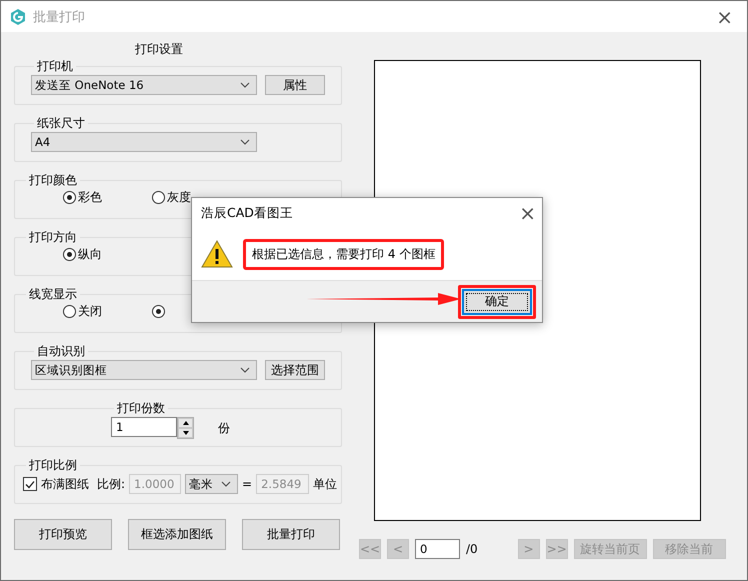 Image resolution: width=748 pixels, height=581 pixels. Describe the element at coordinates (53, 465) in the screenshot. I see `group-label: 打印比例` at that location.